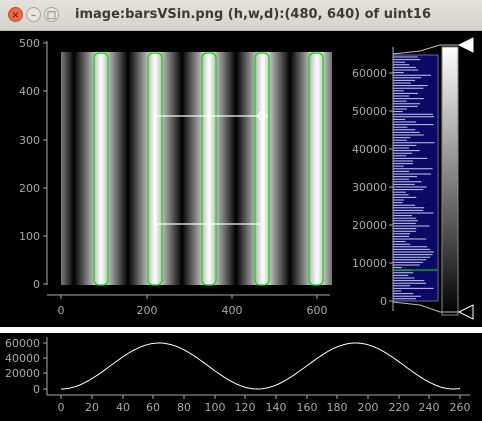 Image resolution: width=482 pixels, height=421 pixels. I want to click on histogram-y-ticks, so click(391, 187).